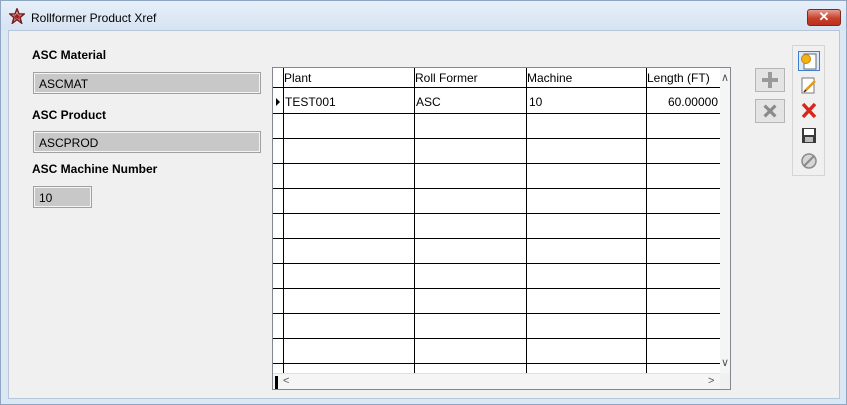  Describe the element at coordinates (428, 102) in the screenshot. I see `cell-roll-former: ASC` at that location.